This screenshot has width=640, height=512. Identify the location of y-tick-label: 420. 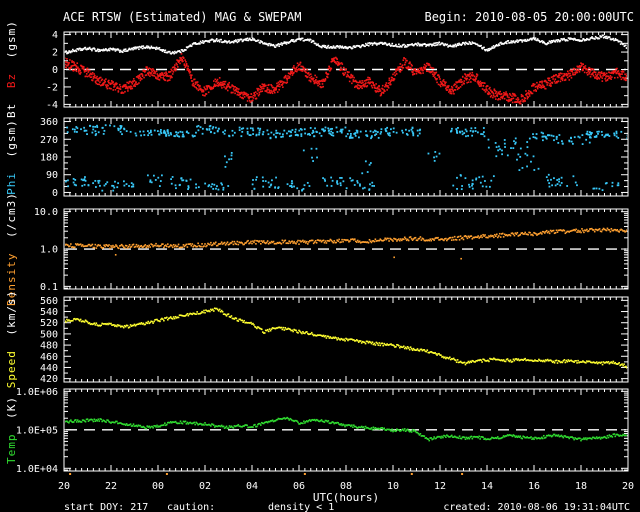
(49, 379).